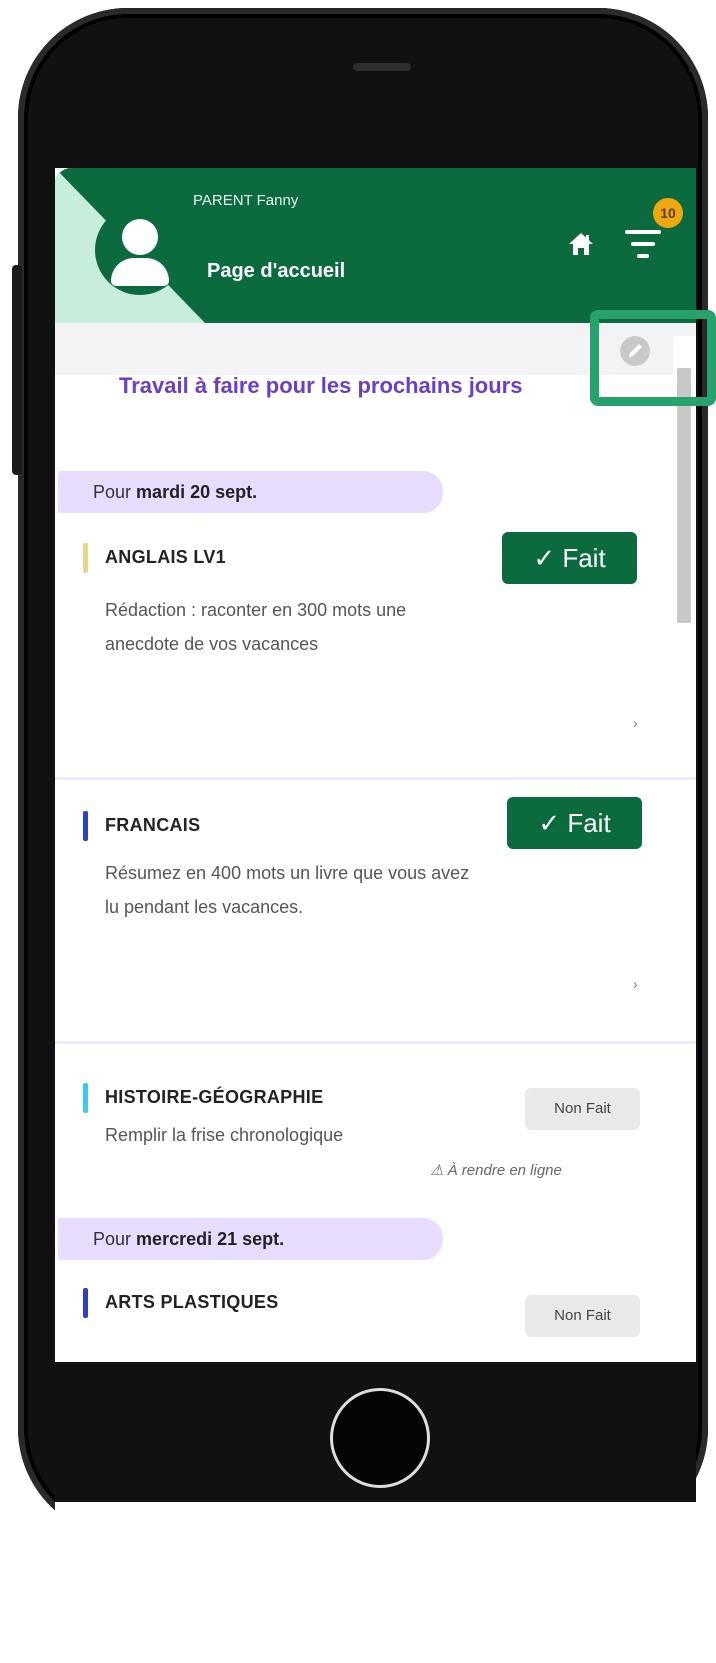 This screenshot has width=716, height=1663. I want to click on task-description-line: anecdote de vos vacances, so click(212, 644).